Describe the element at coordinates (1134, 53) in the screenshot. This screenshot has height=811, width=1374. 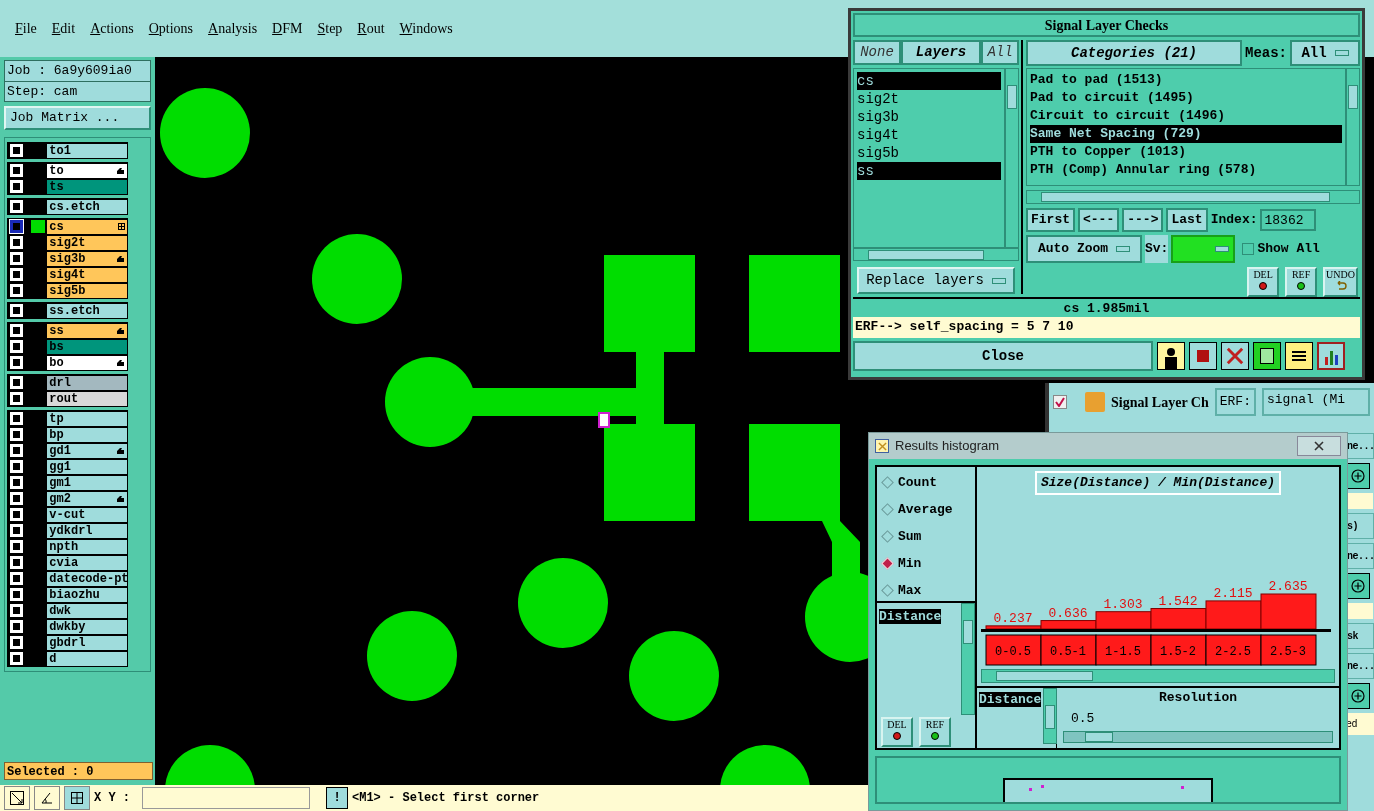
I see `categories-header-button: Categories (21)` at that location.